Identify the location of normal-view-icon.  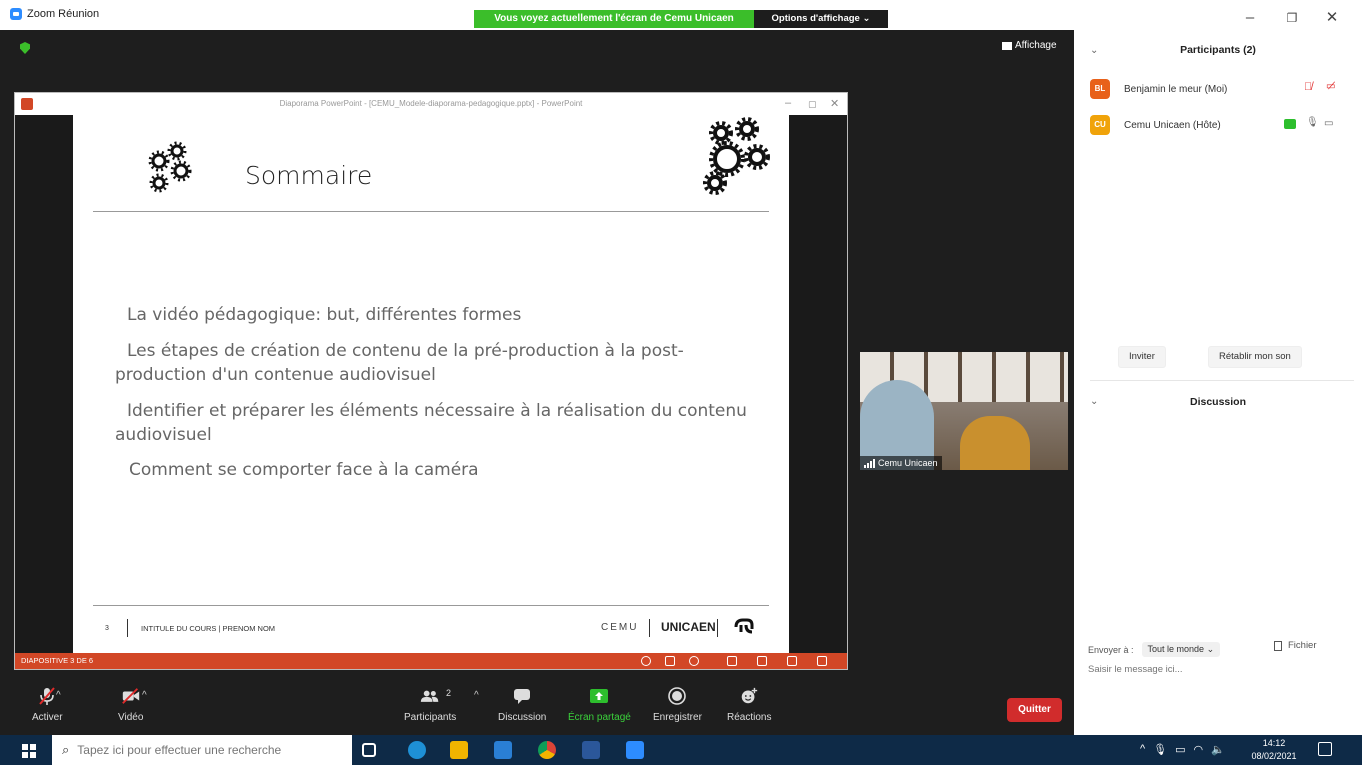
(732, 661).